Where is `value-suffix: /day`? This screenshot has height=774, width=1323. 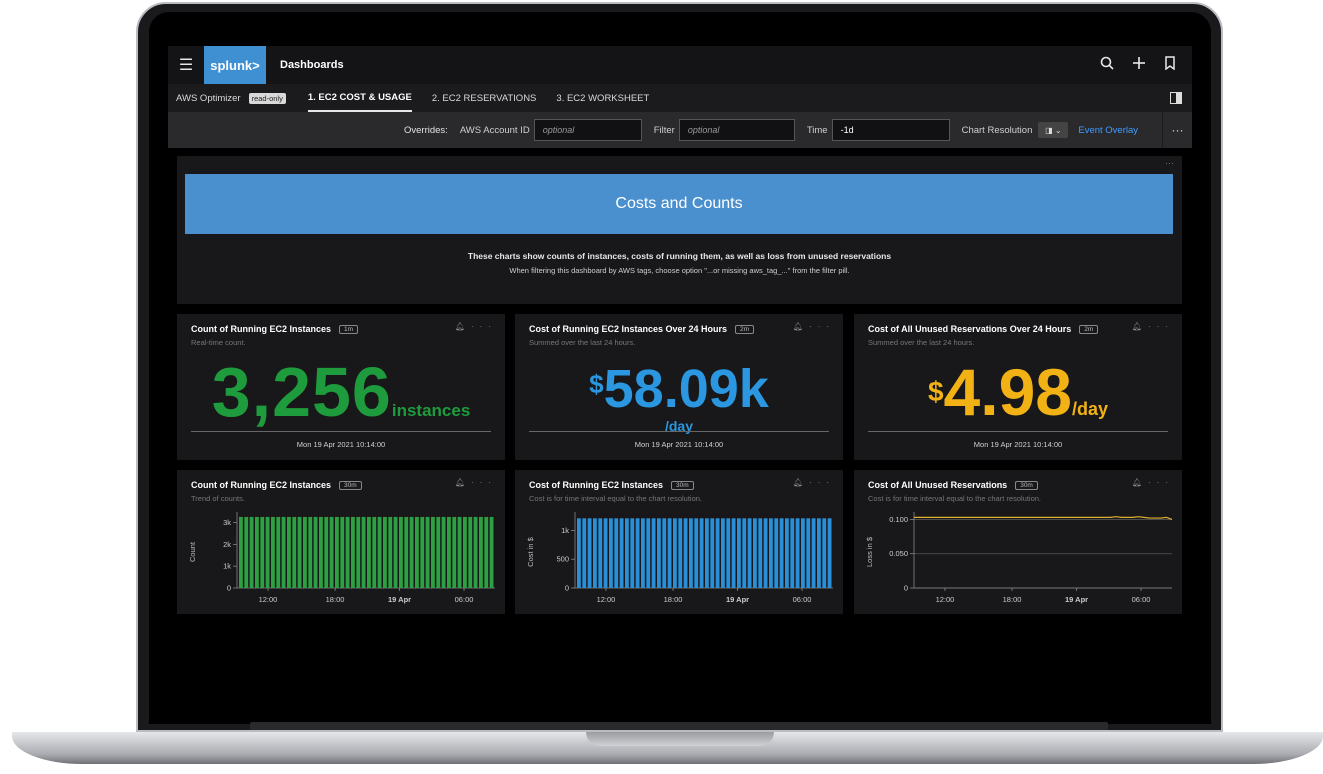 value-suffix: /day is located at coordinates (1090, 409).